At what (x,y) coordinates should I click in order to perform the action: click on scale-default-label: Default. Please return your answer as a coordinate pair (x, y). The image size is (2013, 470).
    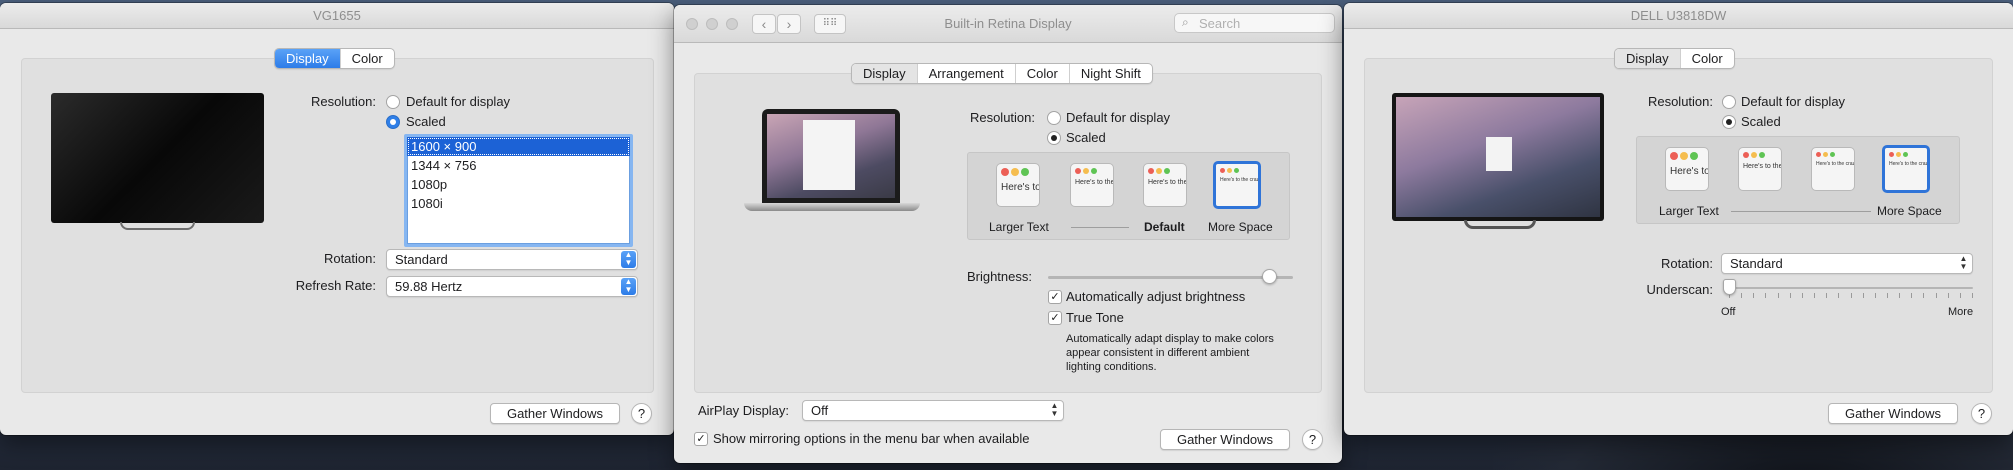
    Looking at the image, I should click on (1164, 227).